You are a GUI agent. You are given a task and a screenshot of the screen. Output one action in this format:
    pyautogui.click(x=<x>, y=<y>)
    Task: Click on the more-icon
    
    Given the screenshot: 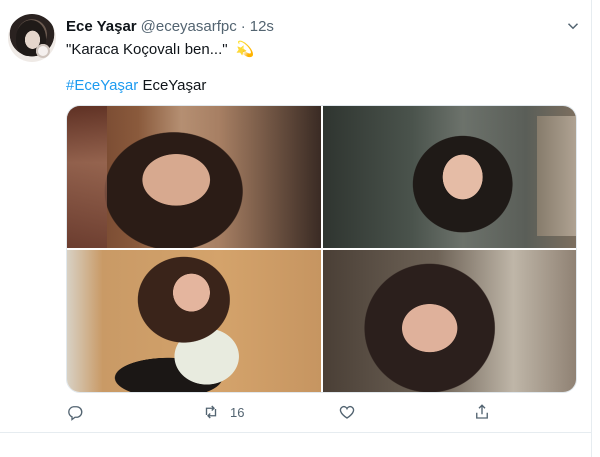 What is the action you would take?
    pyautogui.click(x=573, y=26)
    